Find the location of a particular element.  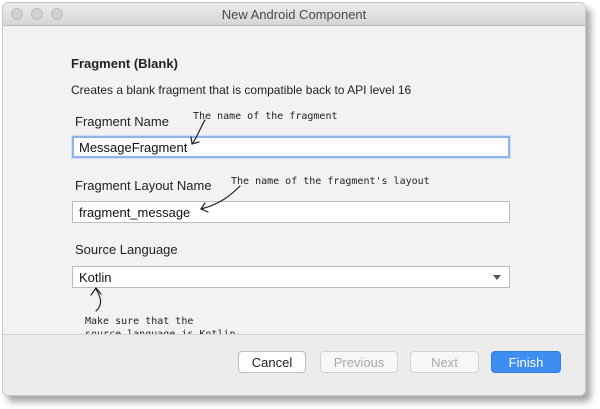

fragment-layout-name-label: Fragment Layout Name is located at coordinates (143, 185).